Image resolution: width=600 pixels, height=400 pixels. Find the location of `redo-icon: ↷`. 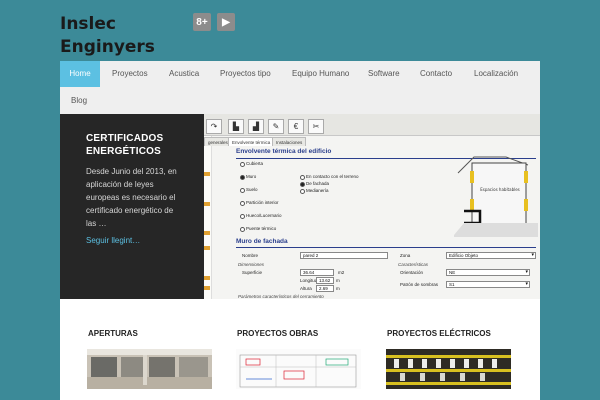

redo-icon: ↷ is located at coordinates (214, 126).